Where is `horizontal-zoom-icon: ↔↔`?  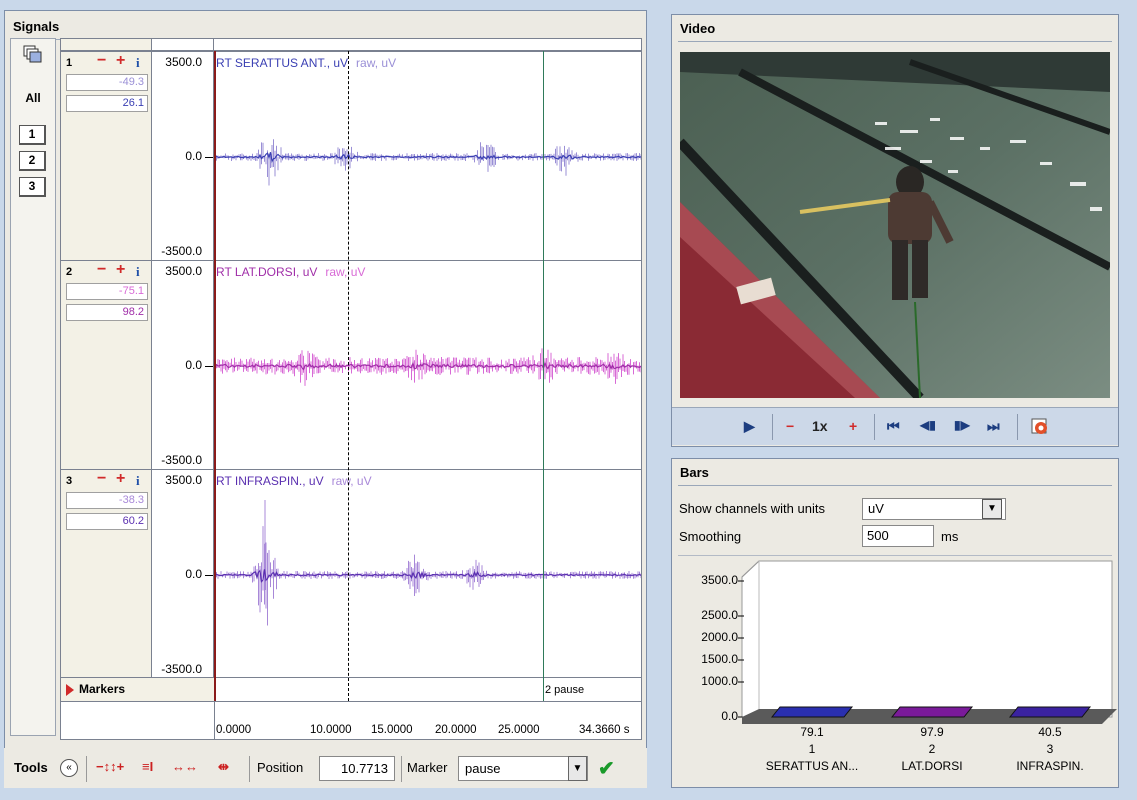 horizontal-zoom-icon: ↔↔ is located at coordinates (185, 766).